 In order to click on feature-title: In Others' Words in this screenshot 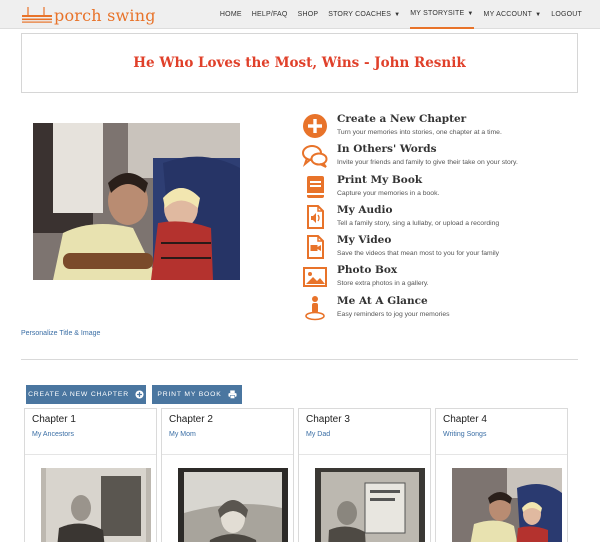, I will do `click(387, 149)`.